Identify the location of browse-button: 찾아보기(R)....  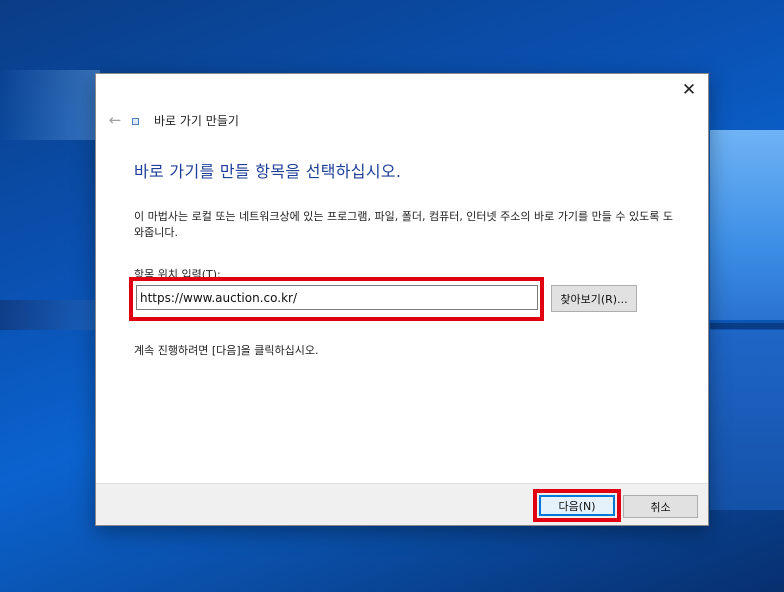
(594, 298).